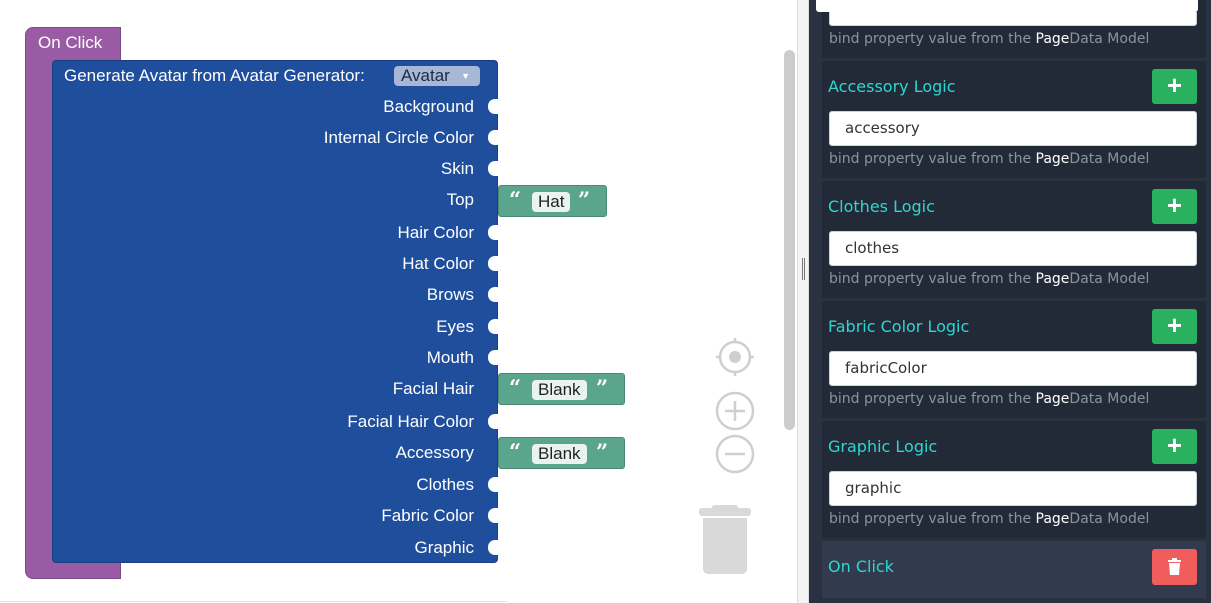  I want to click on minus-icon, so click(735, 454).